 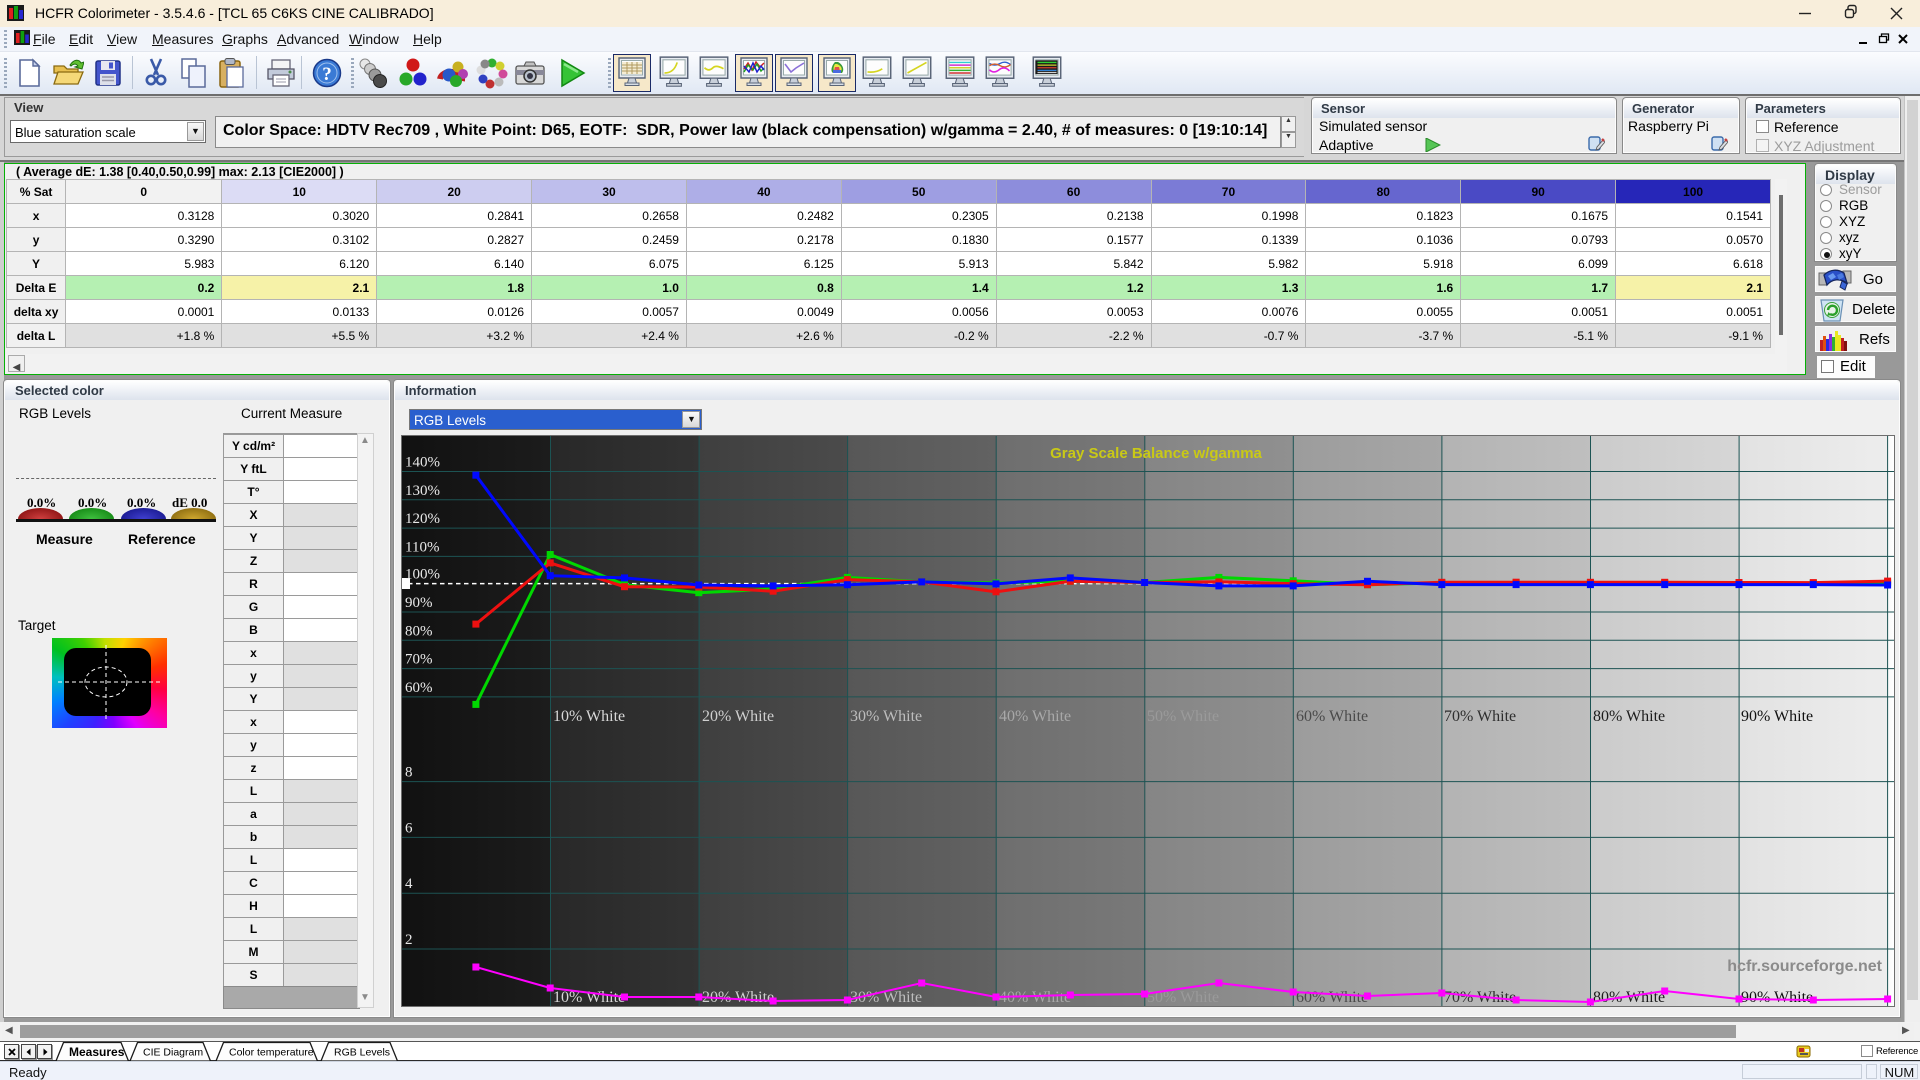 What do you see at coordinates (886, 716) in the screenshot?
I see `svg-text: 30% White` at bounding box center [886, 716].